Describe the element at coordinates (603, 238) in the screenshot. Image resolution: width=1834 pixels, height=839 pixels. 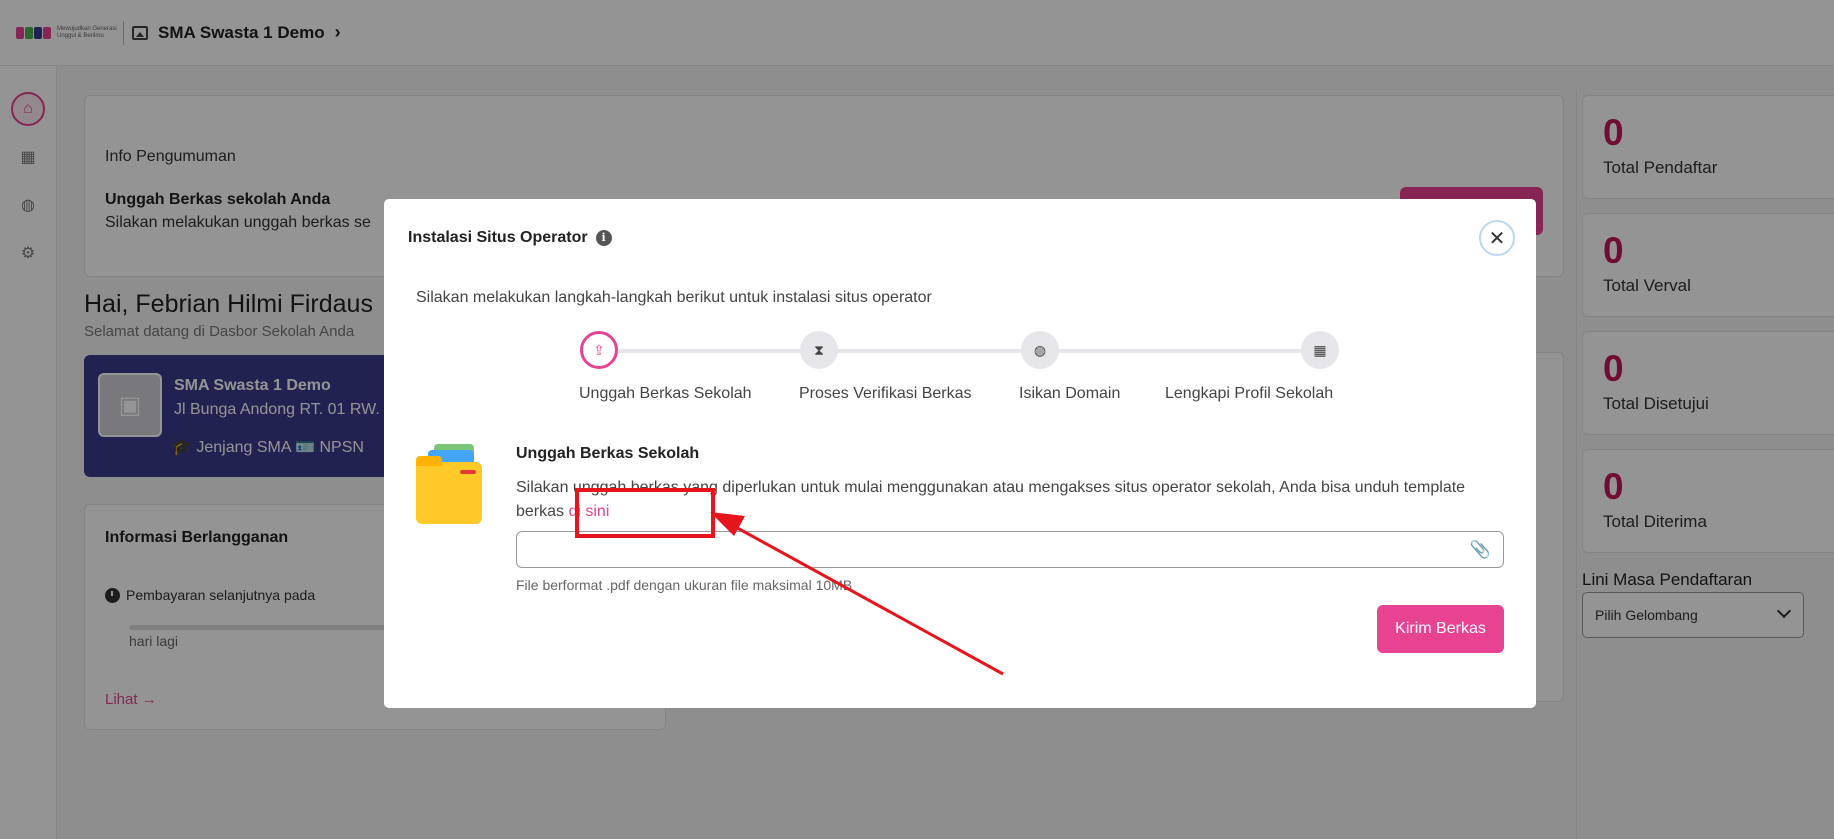
I see `info-icon: i` at that location.